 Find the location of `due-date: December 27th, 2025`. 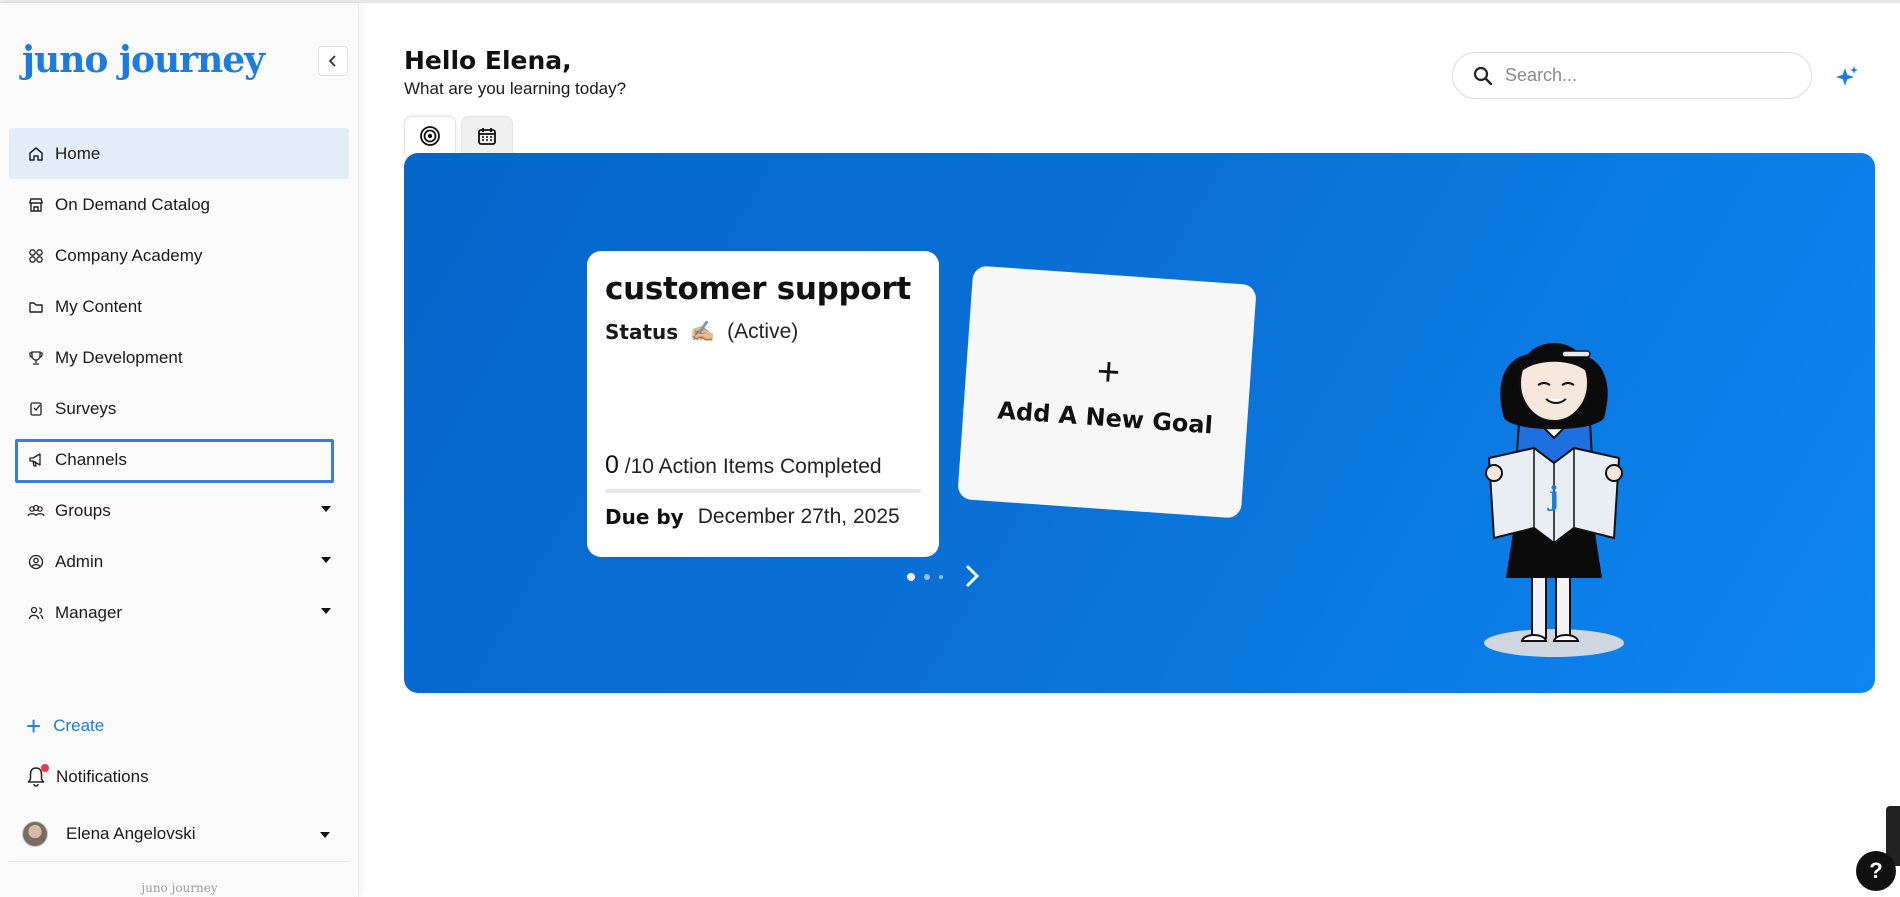

due-date: December 27th, 2025 is located at coordinates (798, 516).